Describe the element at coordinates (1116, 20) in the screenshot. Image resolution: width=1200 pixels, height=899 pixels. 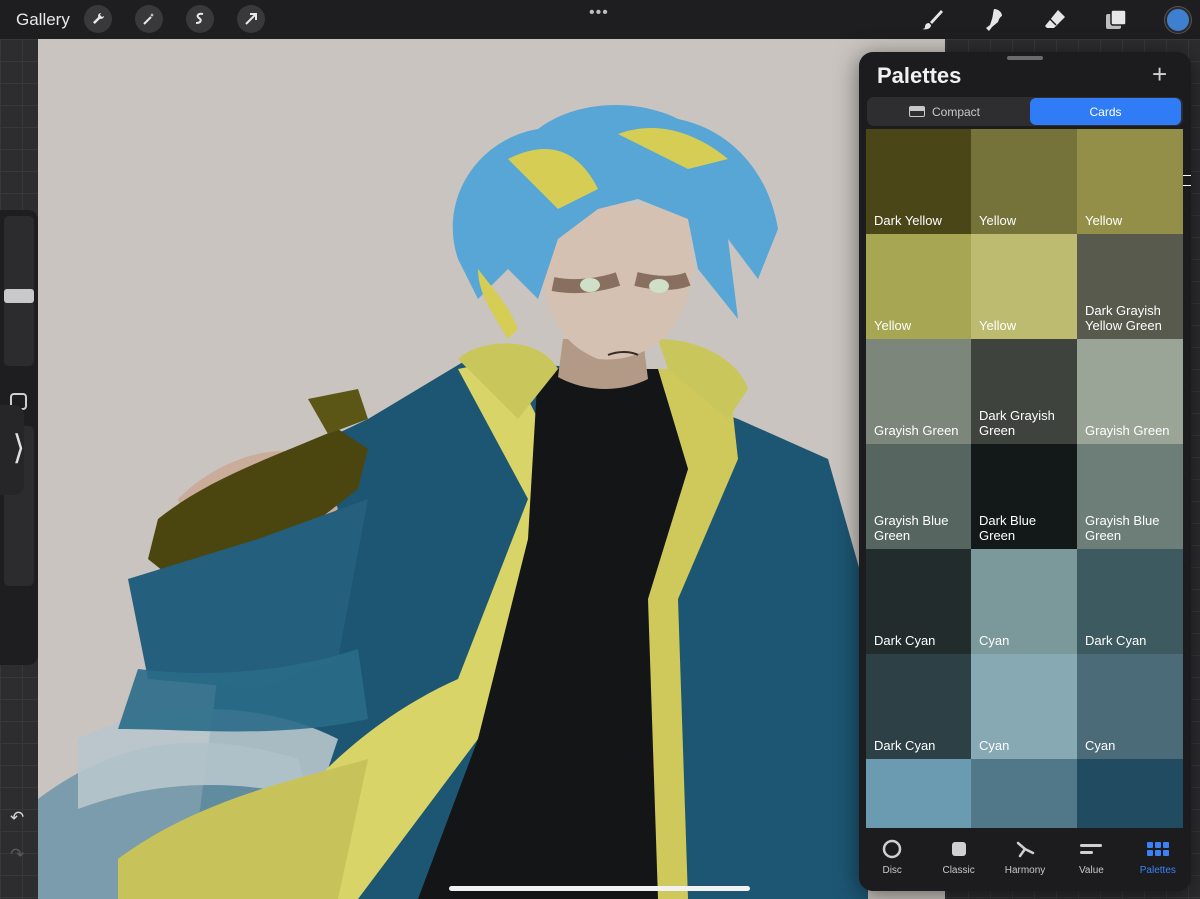
I see `layers-icon` at that location.